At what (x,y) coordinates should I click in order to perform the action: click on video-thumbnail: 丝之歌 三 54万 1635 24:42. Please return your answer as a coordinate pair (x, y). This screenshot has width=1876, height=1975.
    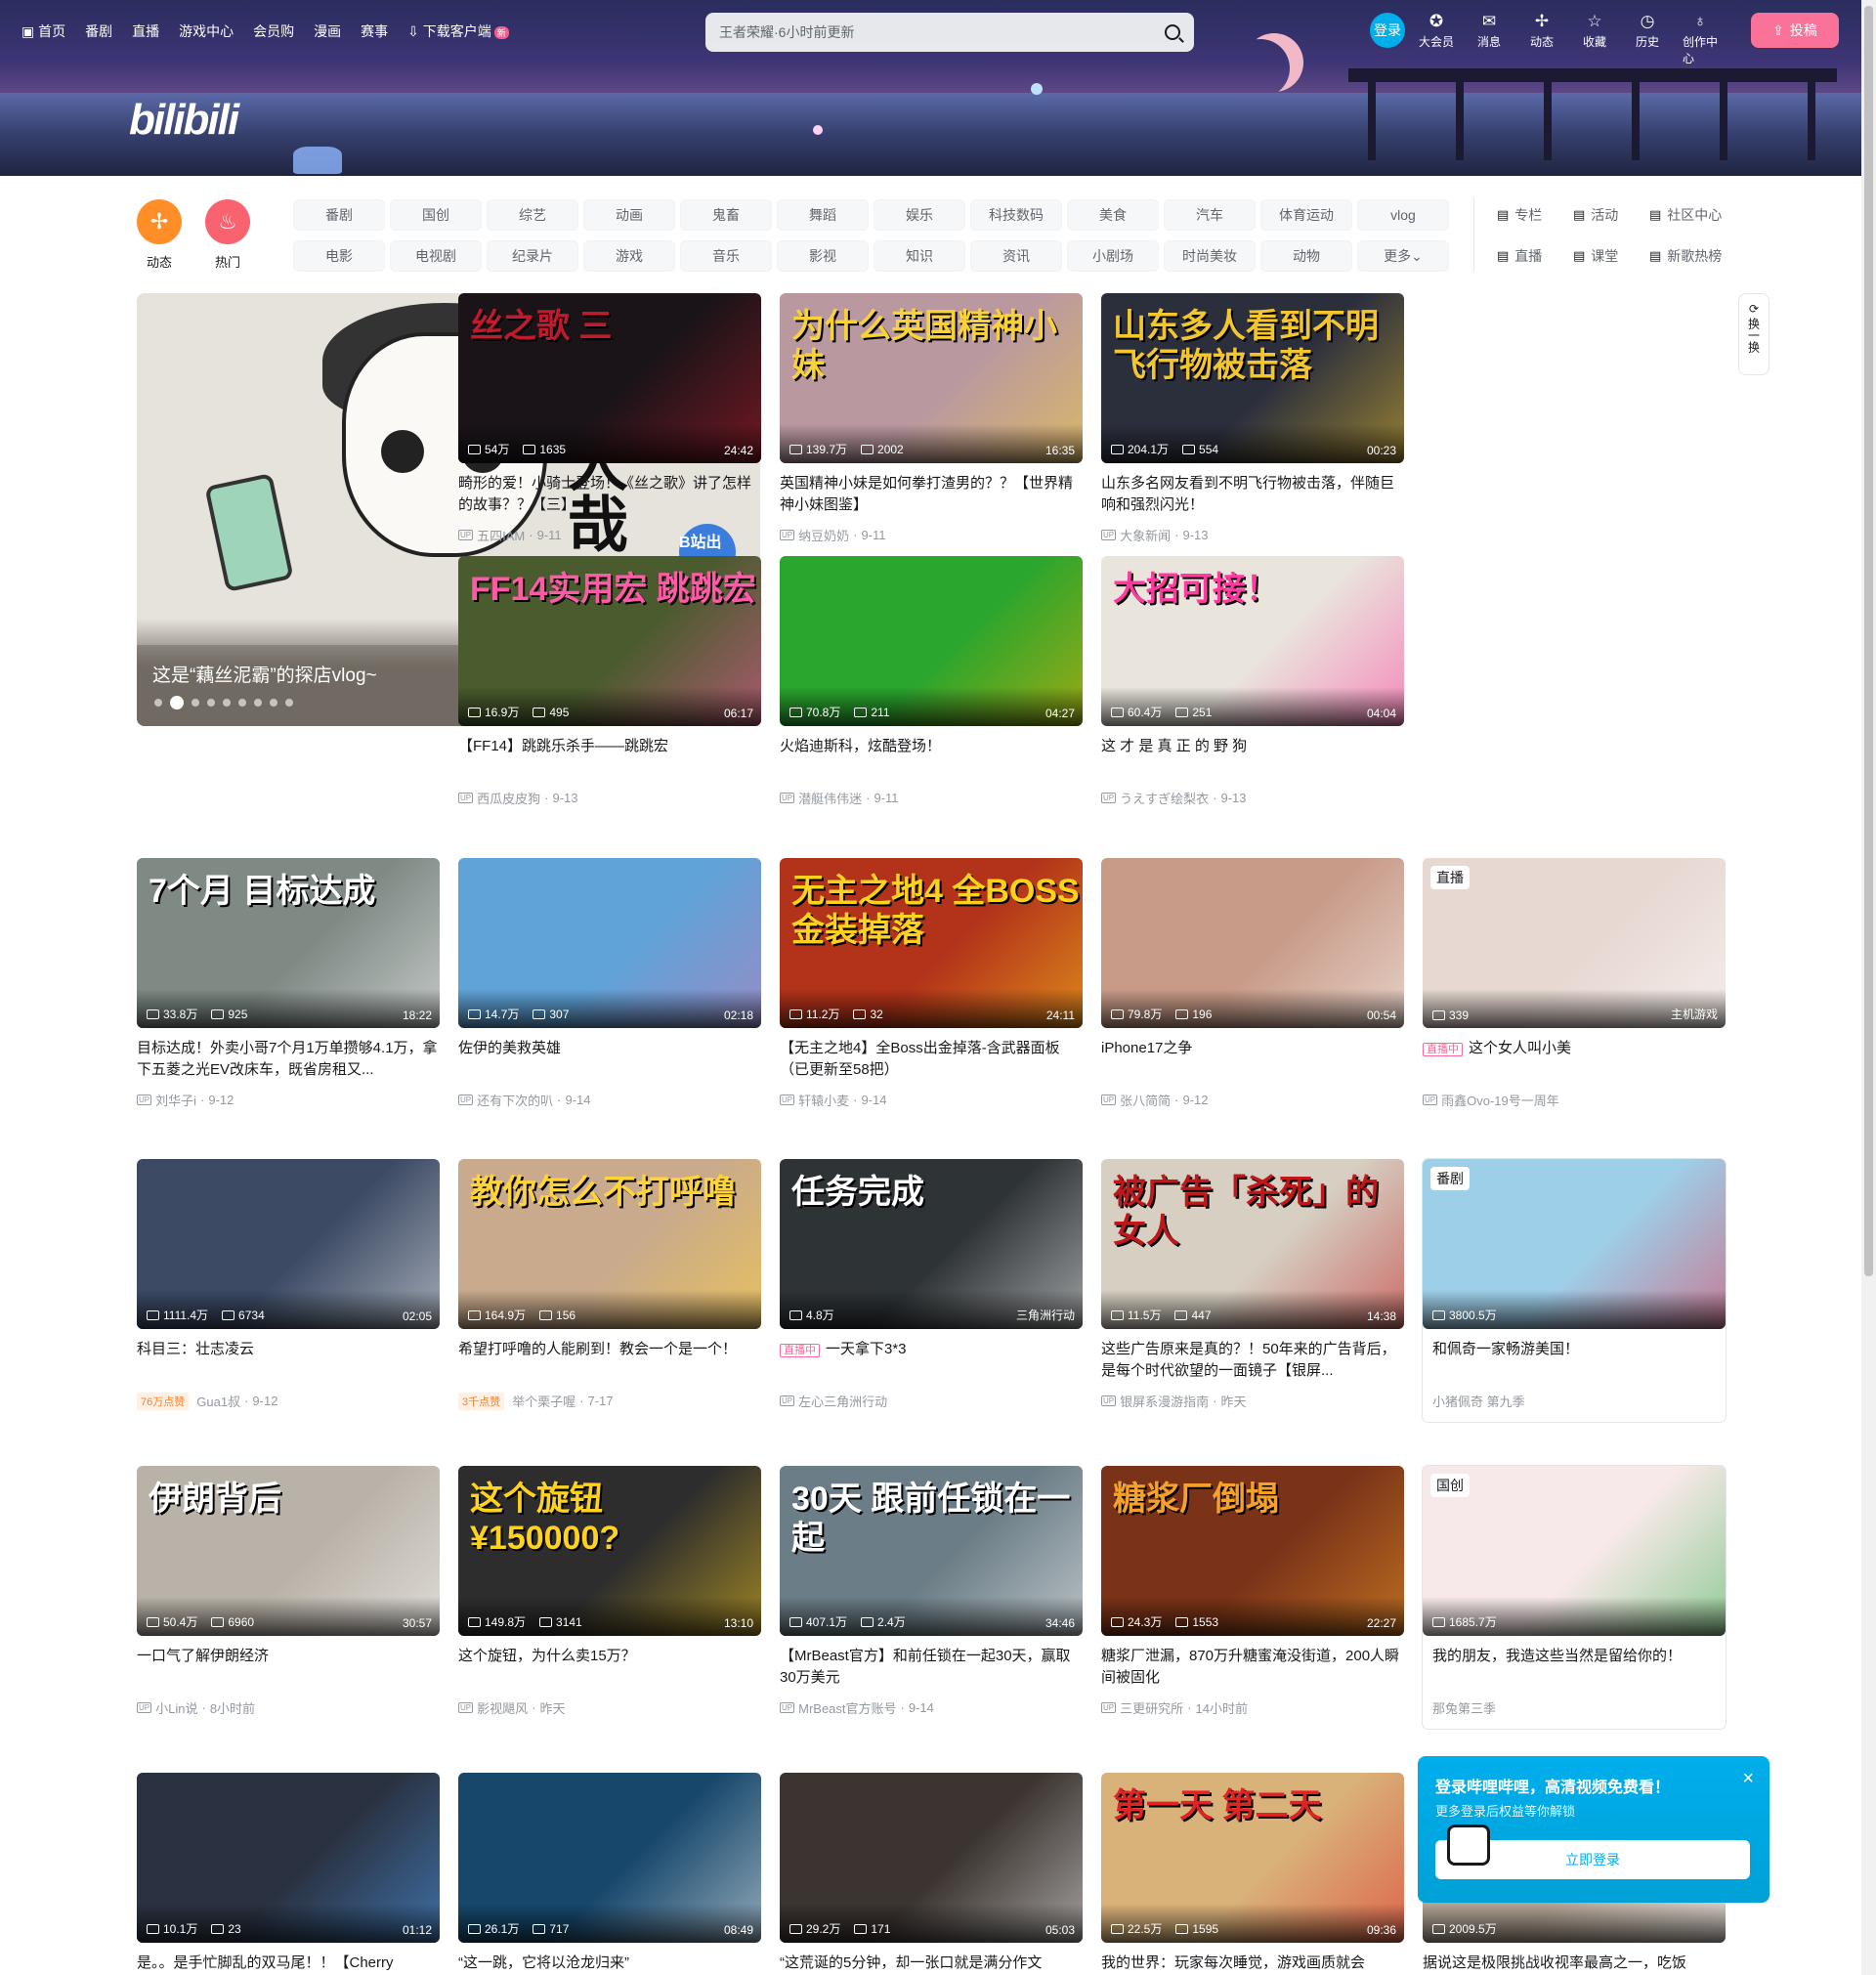
    Looking at the image, I should click on (609, 378).